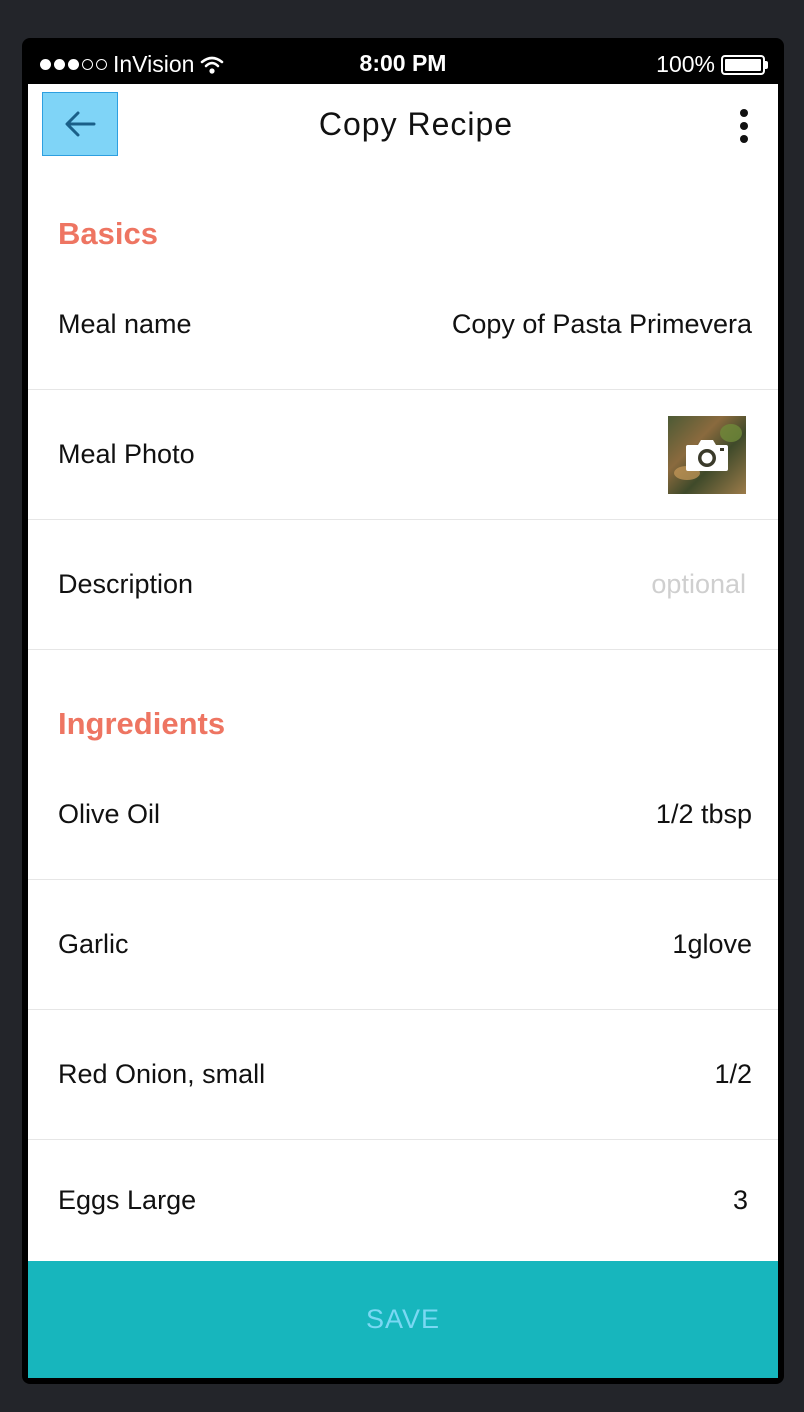  What do you see at coordinates (109, 814) in the screenshot?
I see `ingredient-name: Olive Oil` at bounding box center [109, 814].